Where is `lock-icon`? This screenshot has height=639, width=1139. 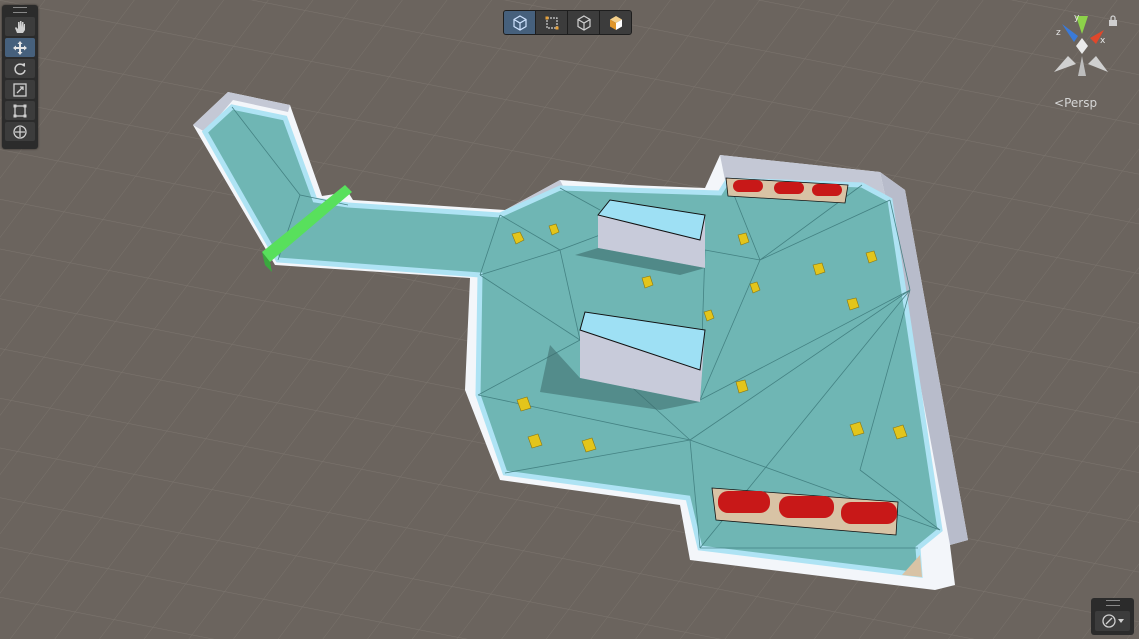 lock-icon is located at coordinates (1113, 21).